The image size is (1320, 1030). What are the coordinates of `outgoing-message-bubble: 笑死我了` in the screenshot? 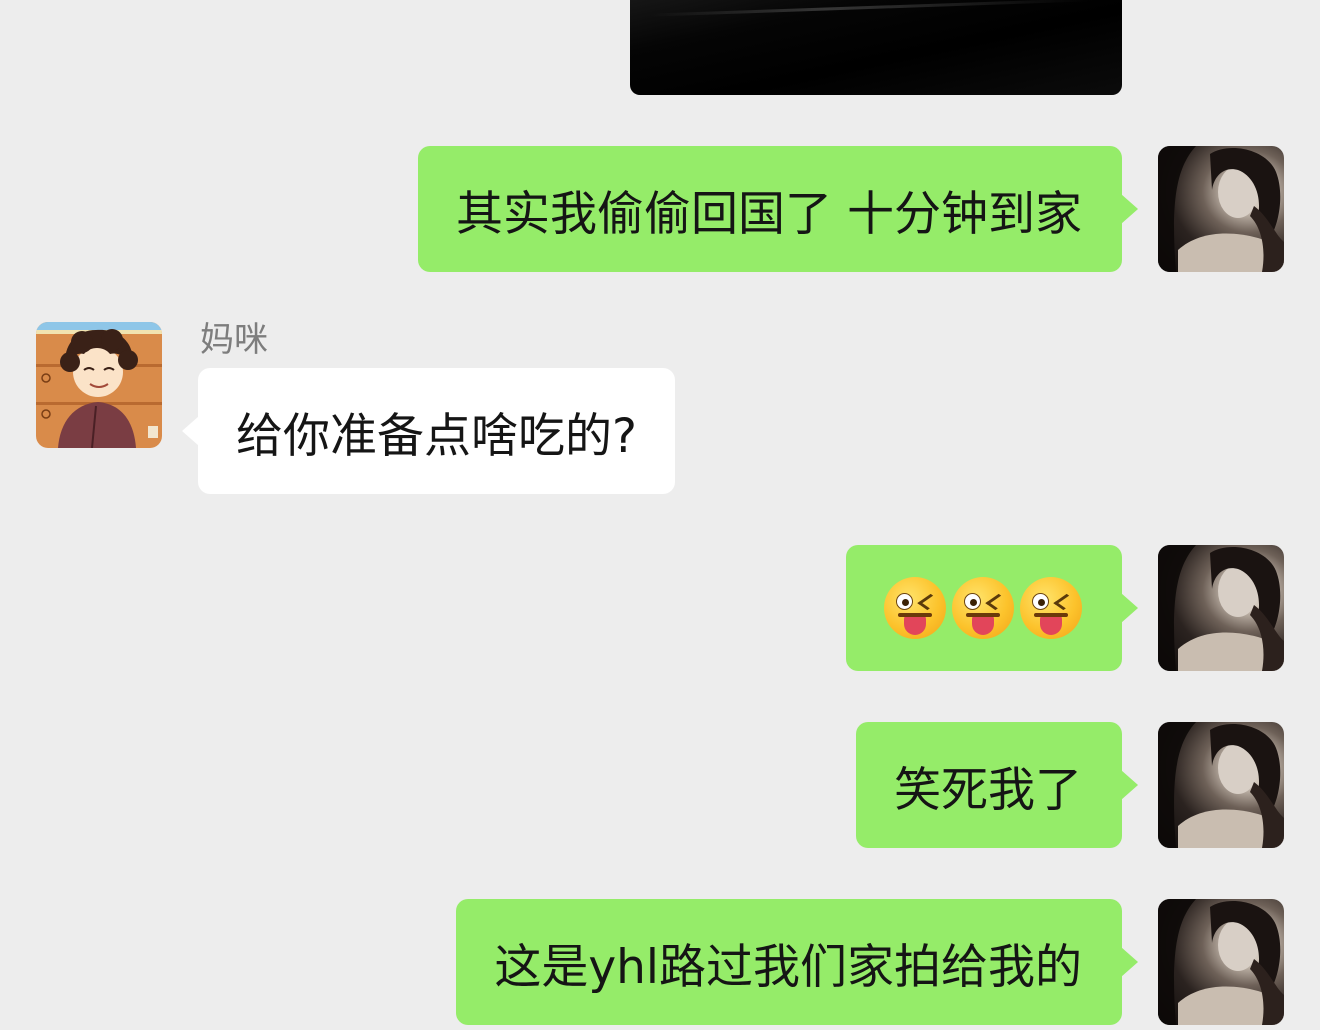 It's located at (997, 785).